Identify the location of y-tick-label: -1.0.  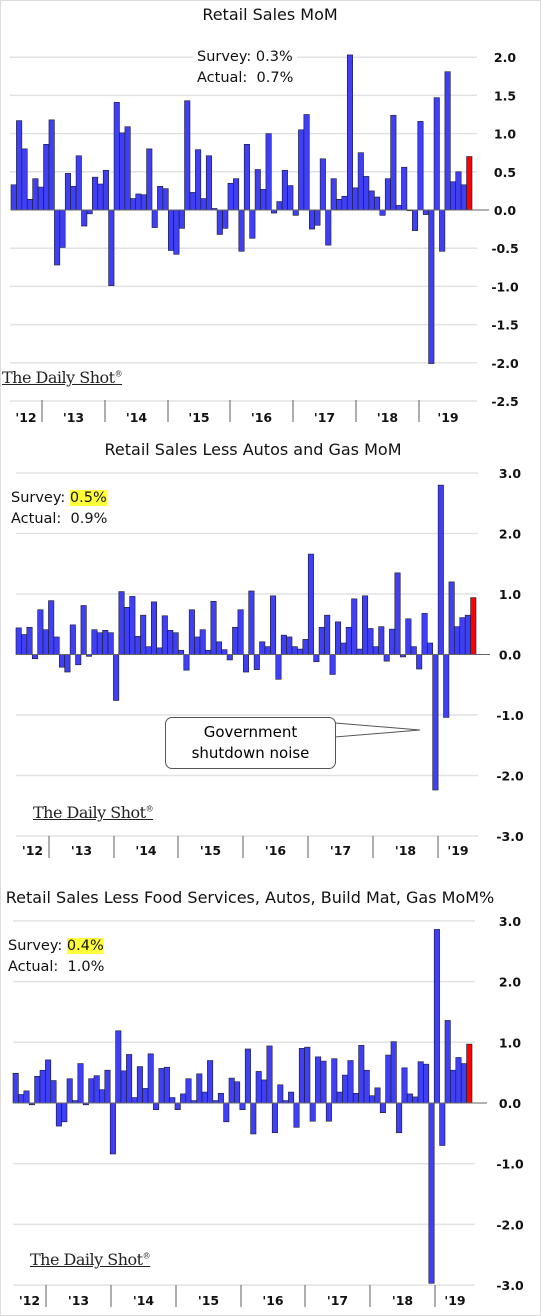
(505, 286).